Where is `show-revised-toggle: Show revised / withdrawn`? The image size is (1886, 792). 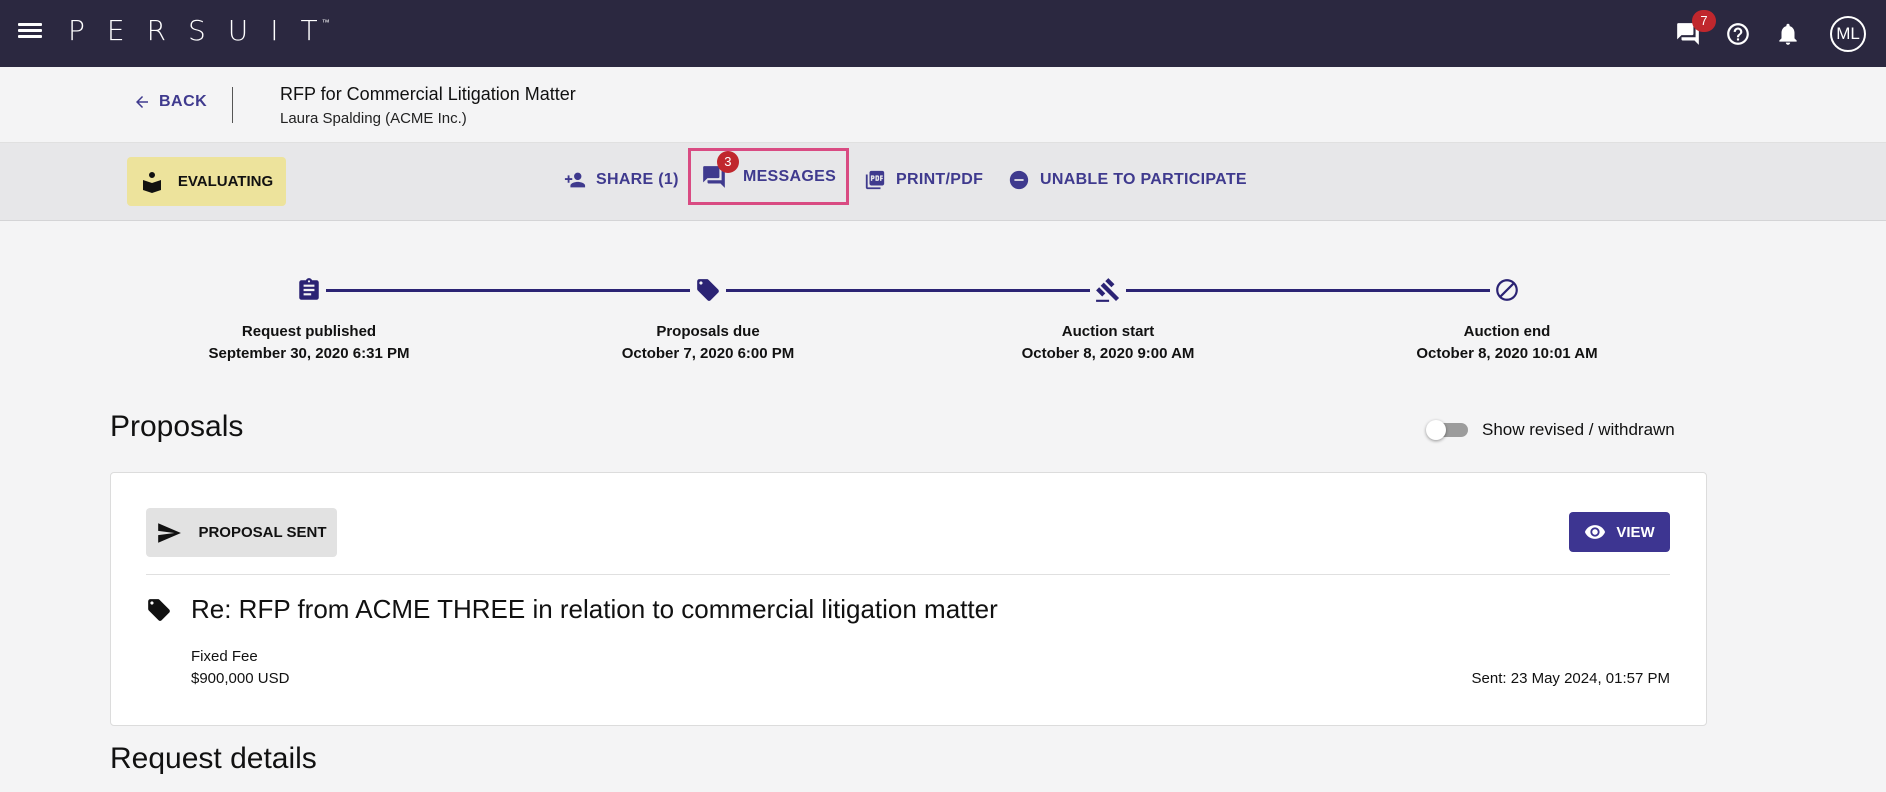
show-revised-toggle: Show revised / withdrawn is located at coordinates (1550, 430).